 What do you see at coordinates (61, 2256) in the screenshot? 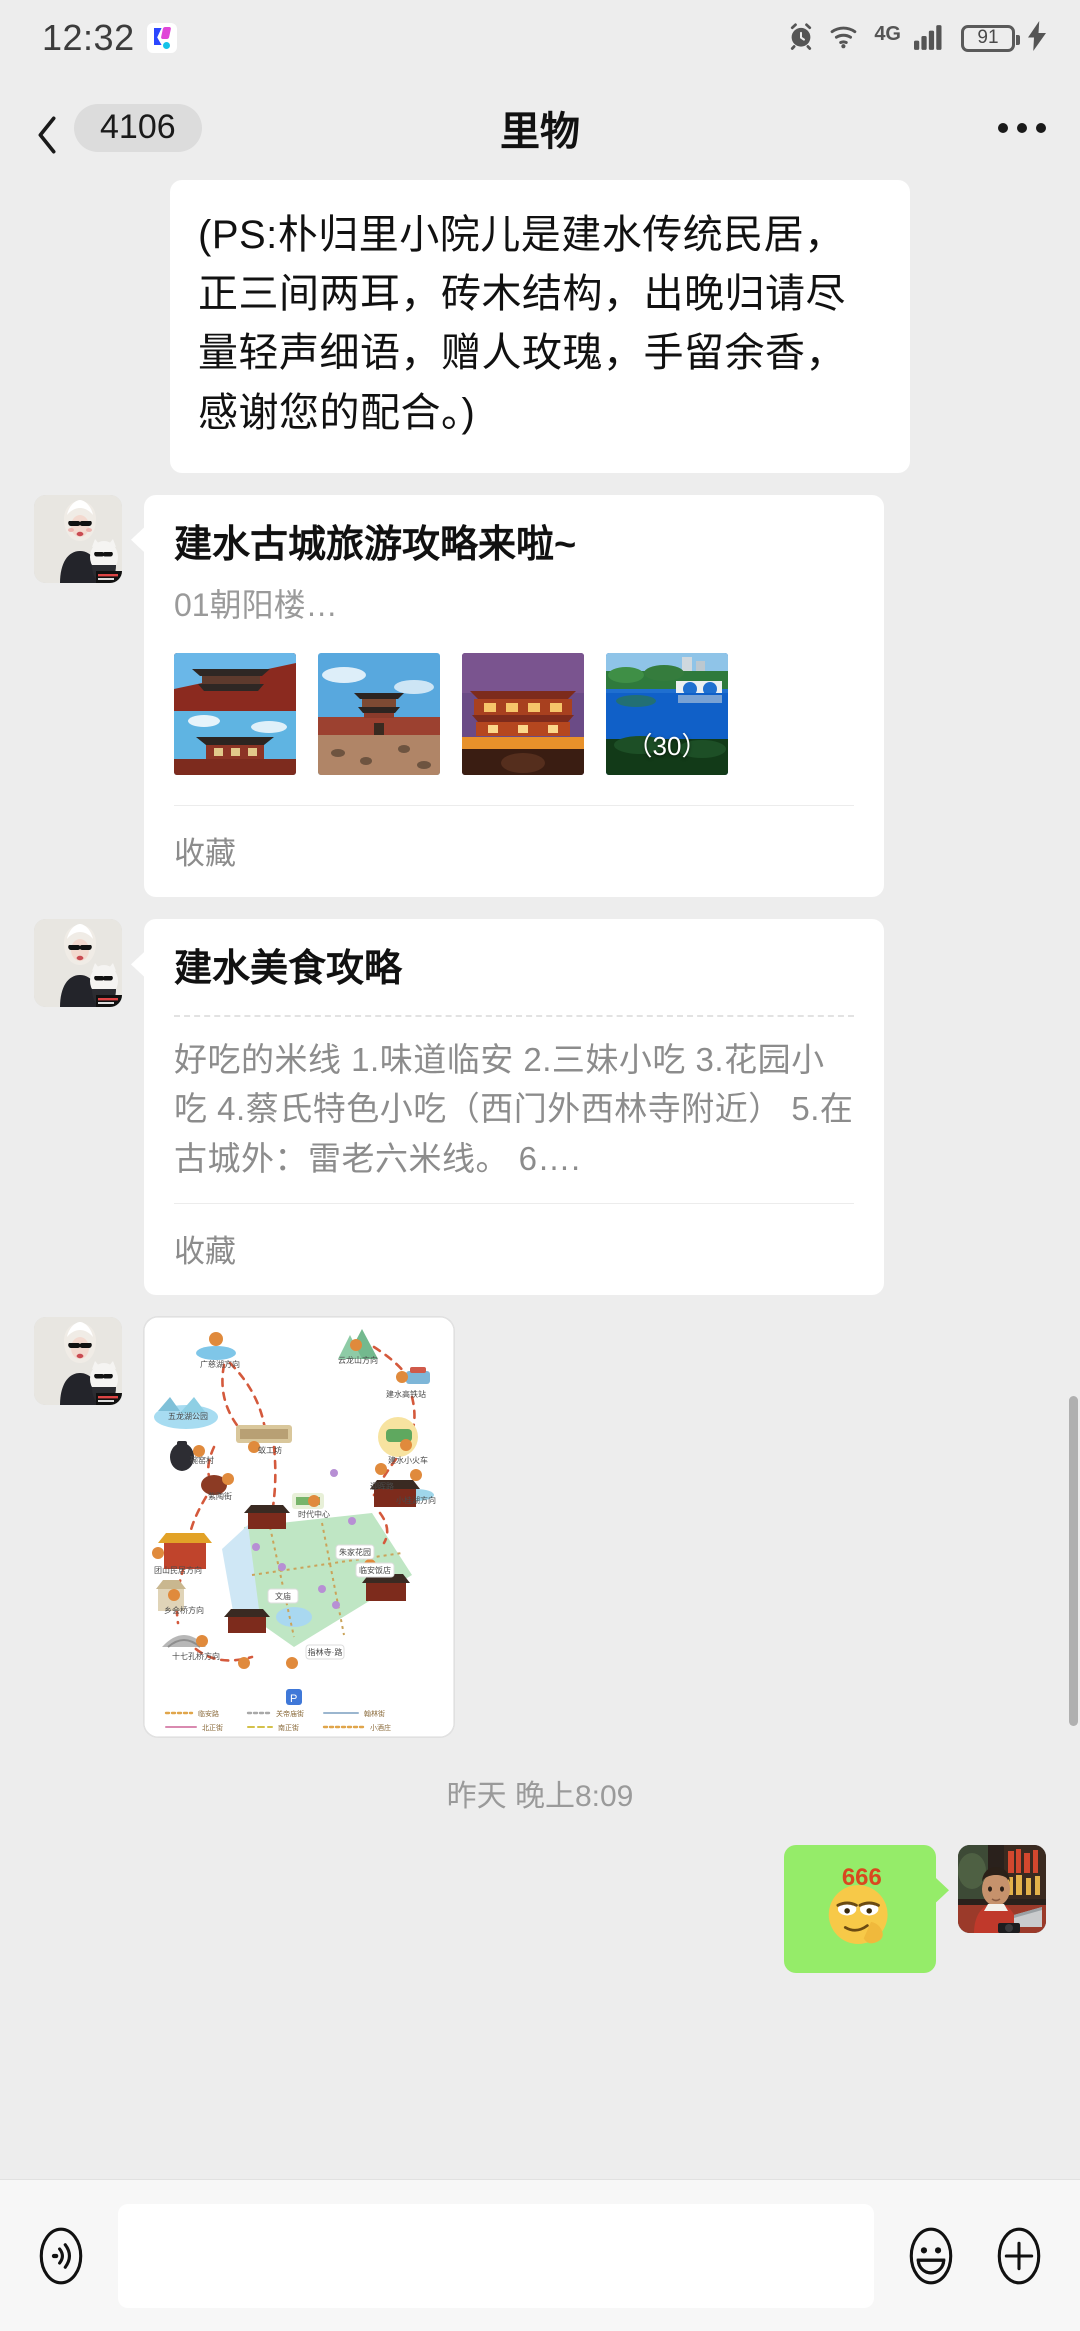
I see `voice-input-icon` at bounding box center [61, 2256].